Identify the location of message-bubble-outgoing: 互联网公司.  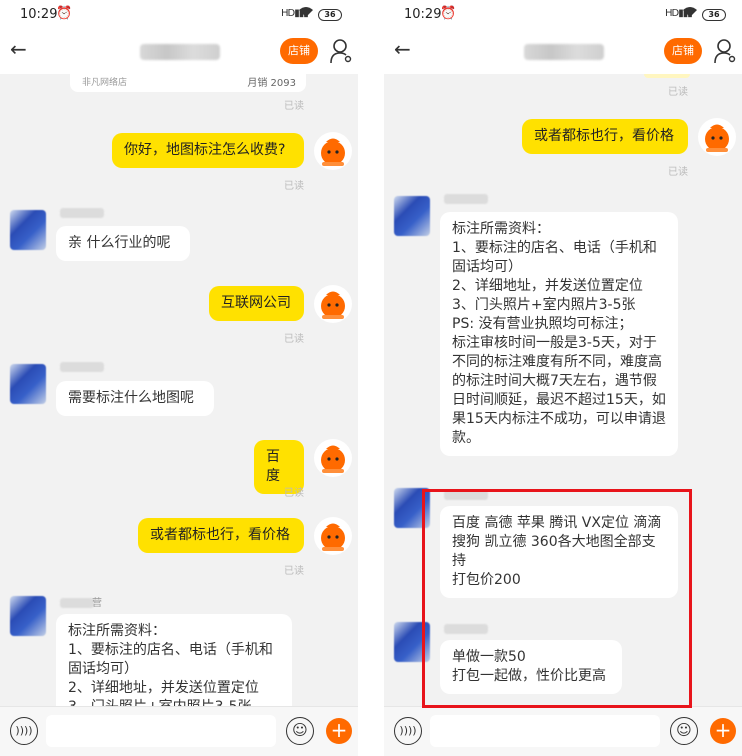
(256, 303).